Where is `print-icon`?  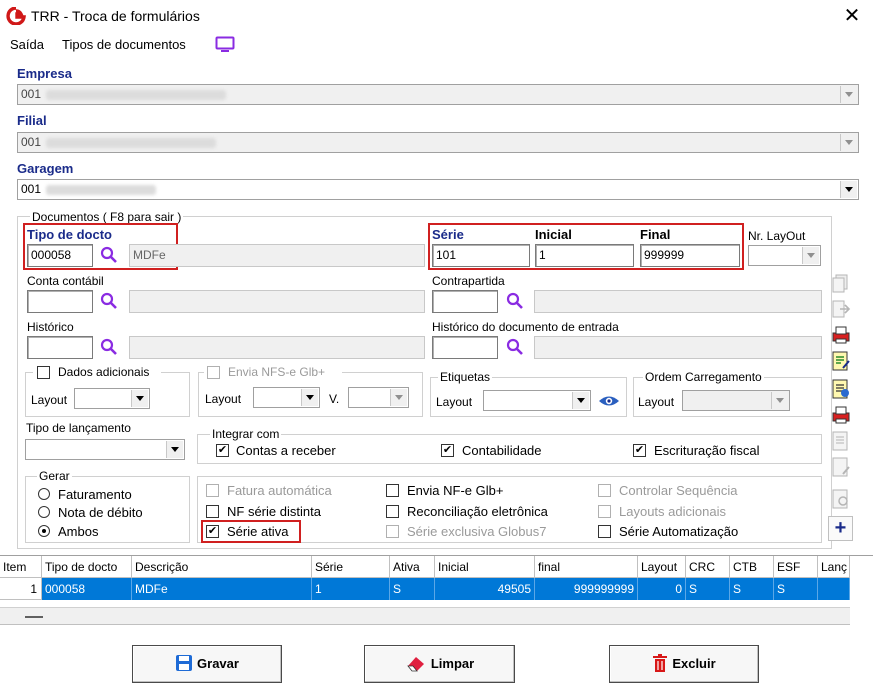
print-icon is located at coordinates (841, 415).